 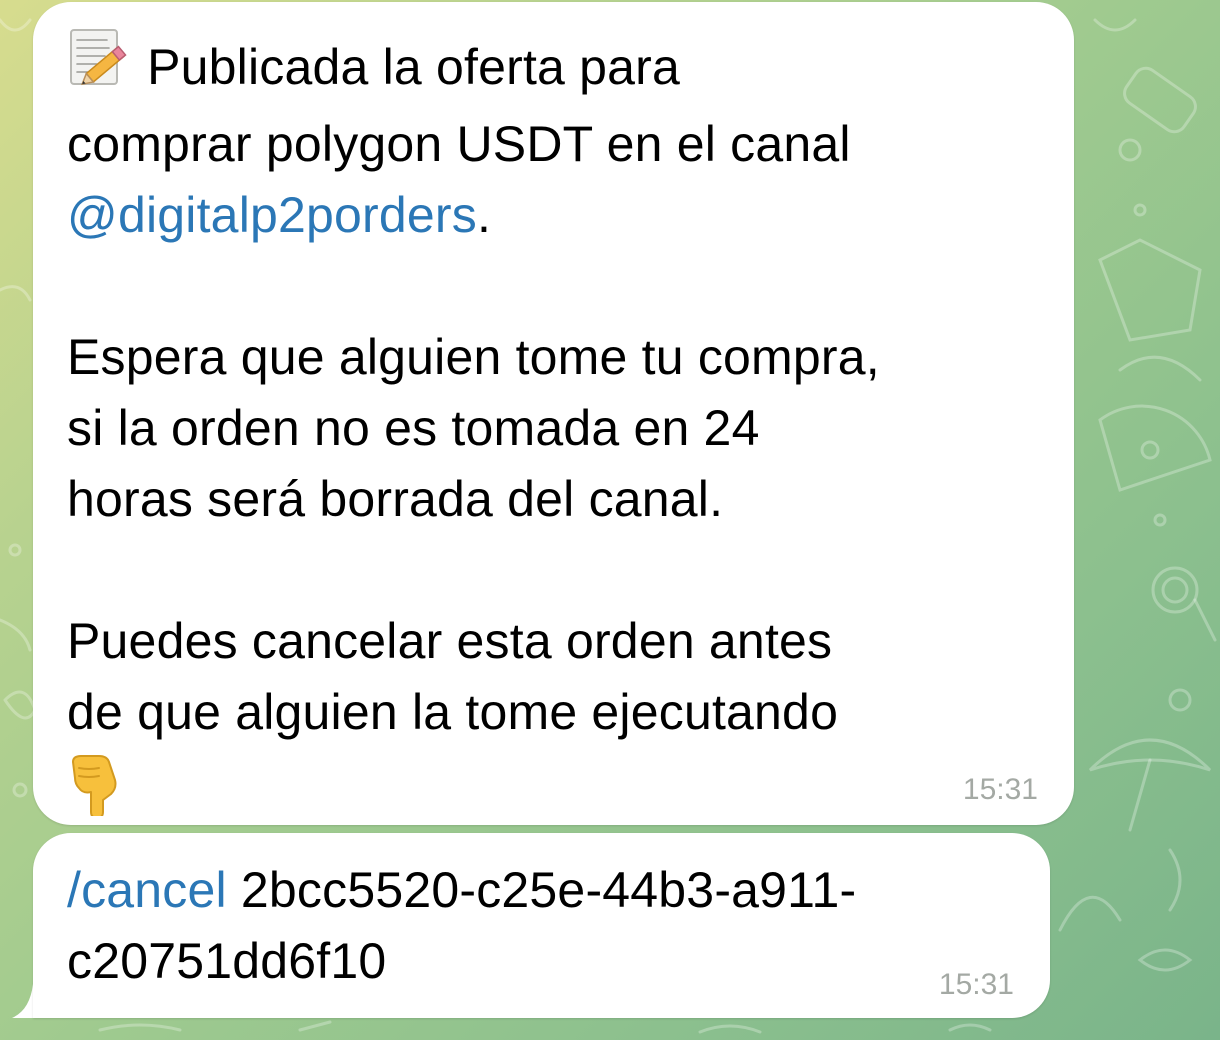 What do you see at coordinates (459, 144) in the screenshot?
I see `message-line-2: comprar polygon USDT en el canal` at bounding box center [459, 144].